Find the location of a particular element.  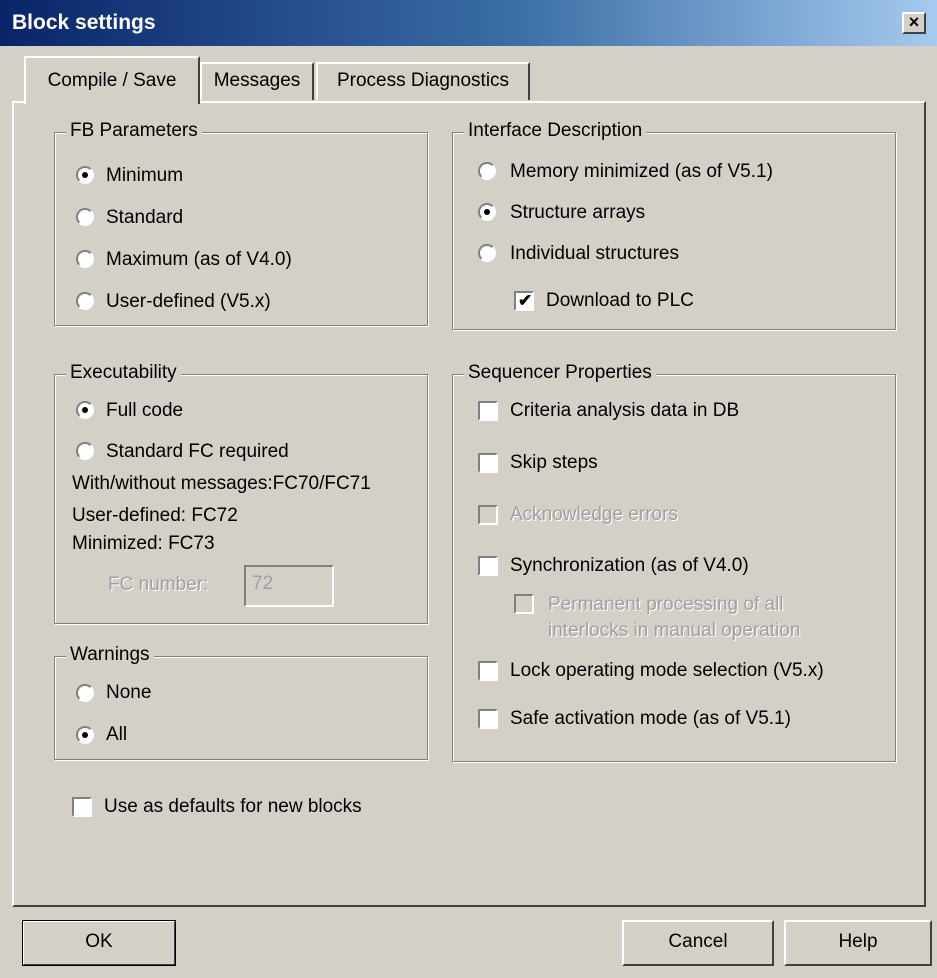

exec-standard-fc-radio is located at coordinates (85, 451).